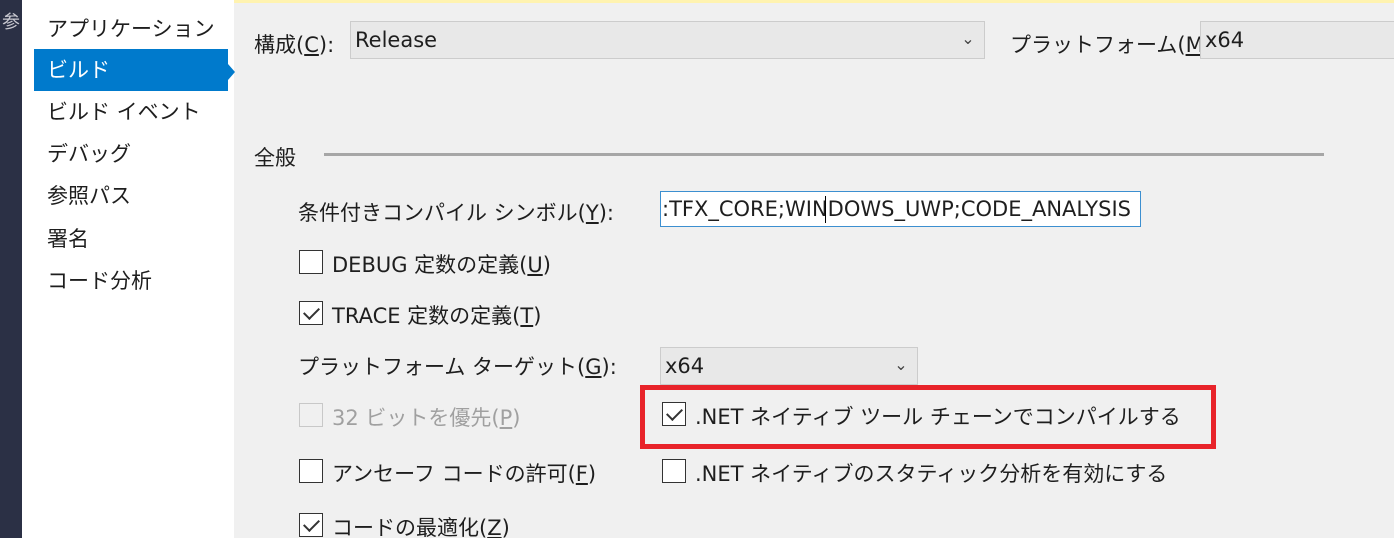  I want to click on optimize-code-label: コードの最適化(Z), so click(421, 525).